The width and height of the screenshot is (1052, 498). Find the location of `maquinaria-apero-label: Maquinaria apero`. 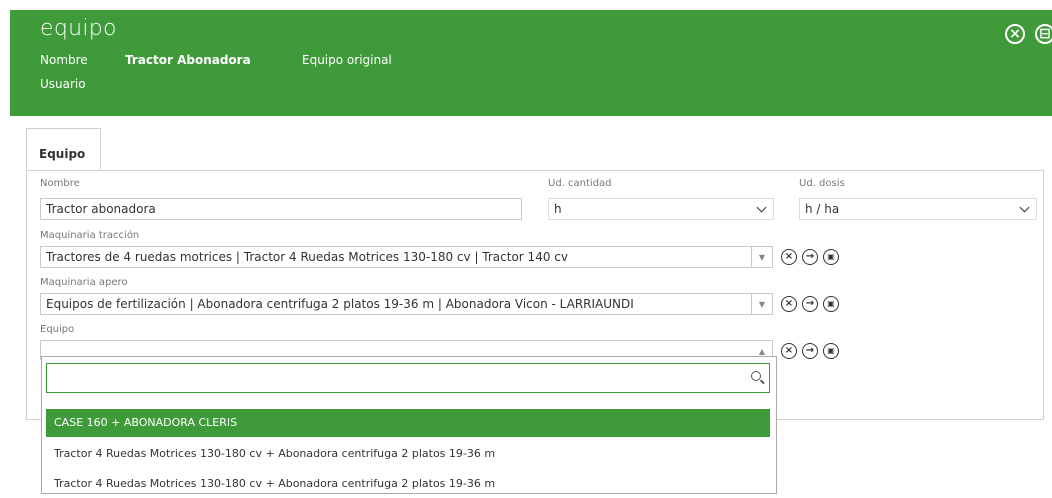

maquinaria-apero-label: Maquinaria apero is located at coordinates (84, 282).